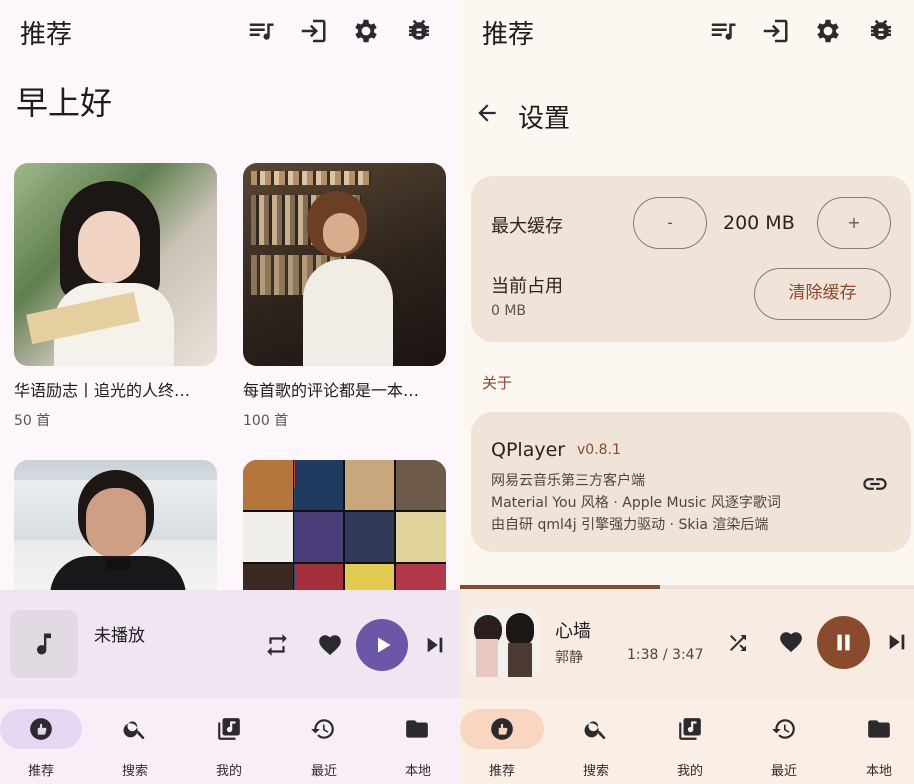  What do you see at coordinates (230, 644) in the screenshot?
I see `mini-player: 未播放` at bounding box center [230, 644].